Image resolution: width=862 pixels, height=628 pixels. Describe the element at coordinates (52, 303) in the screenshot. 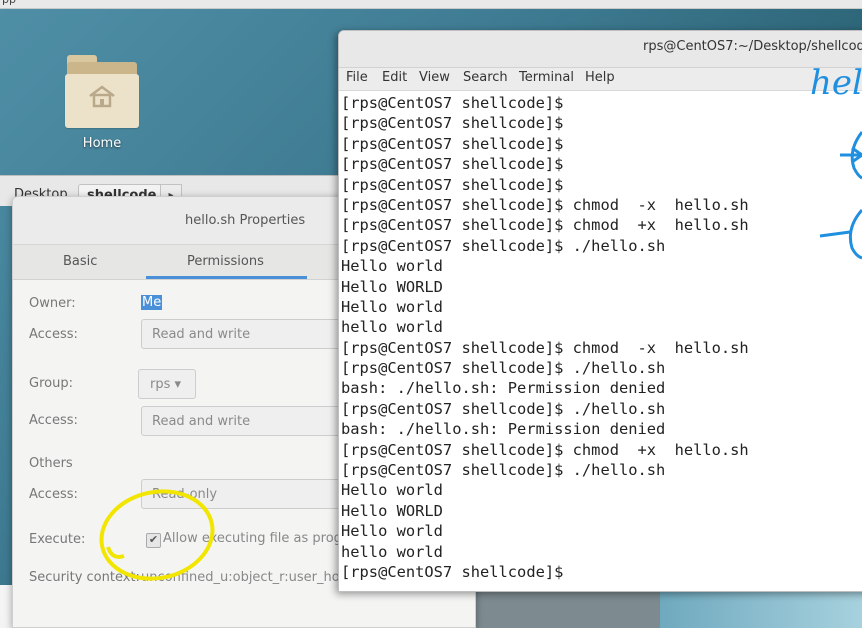

I see `owner-label: Owner:` at that location.